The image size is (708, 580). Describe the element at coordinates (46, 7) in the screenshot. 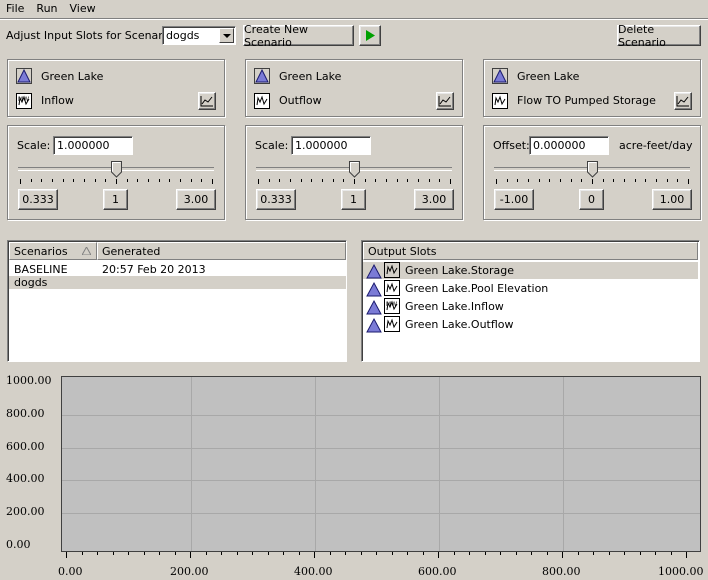

I see `menu-run: Run` at that location.